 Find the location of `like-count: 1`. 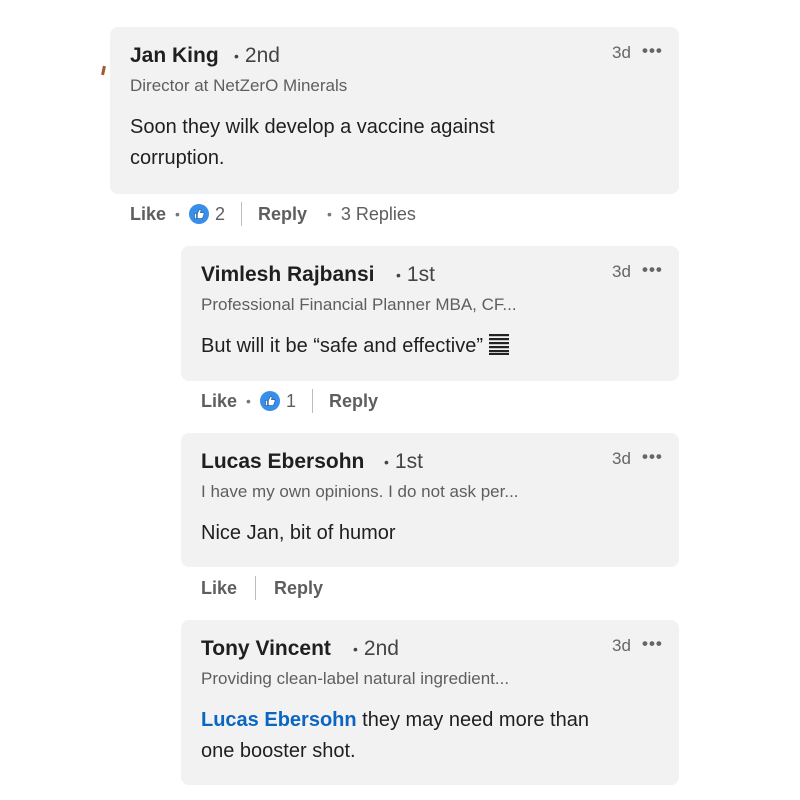

like-count: 1 is located at coordinates (291, 401).